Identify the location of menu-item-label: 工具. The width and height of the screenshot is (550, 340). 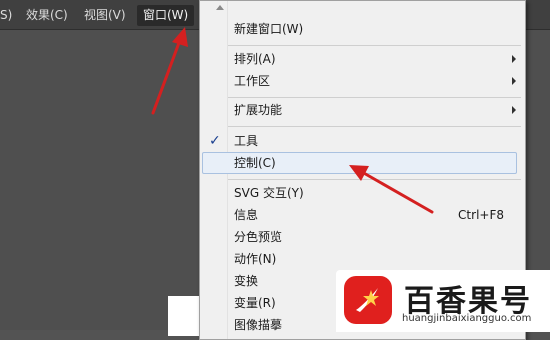
(246, 141).